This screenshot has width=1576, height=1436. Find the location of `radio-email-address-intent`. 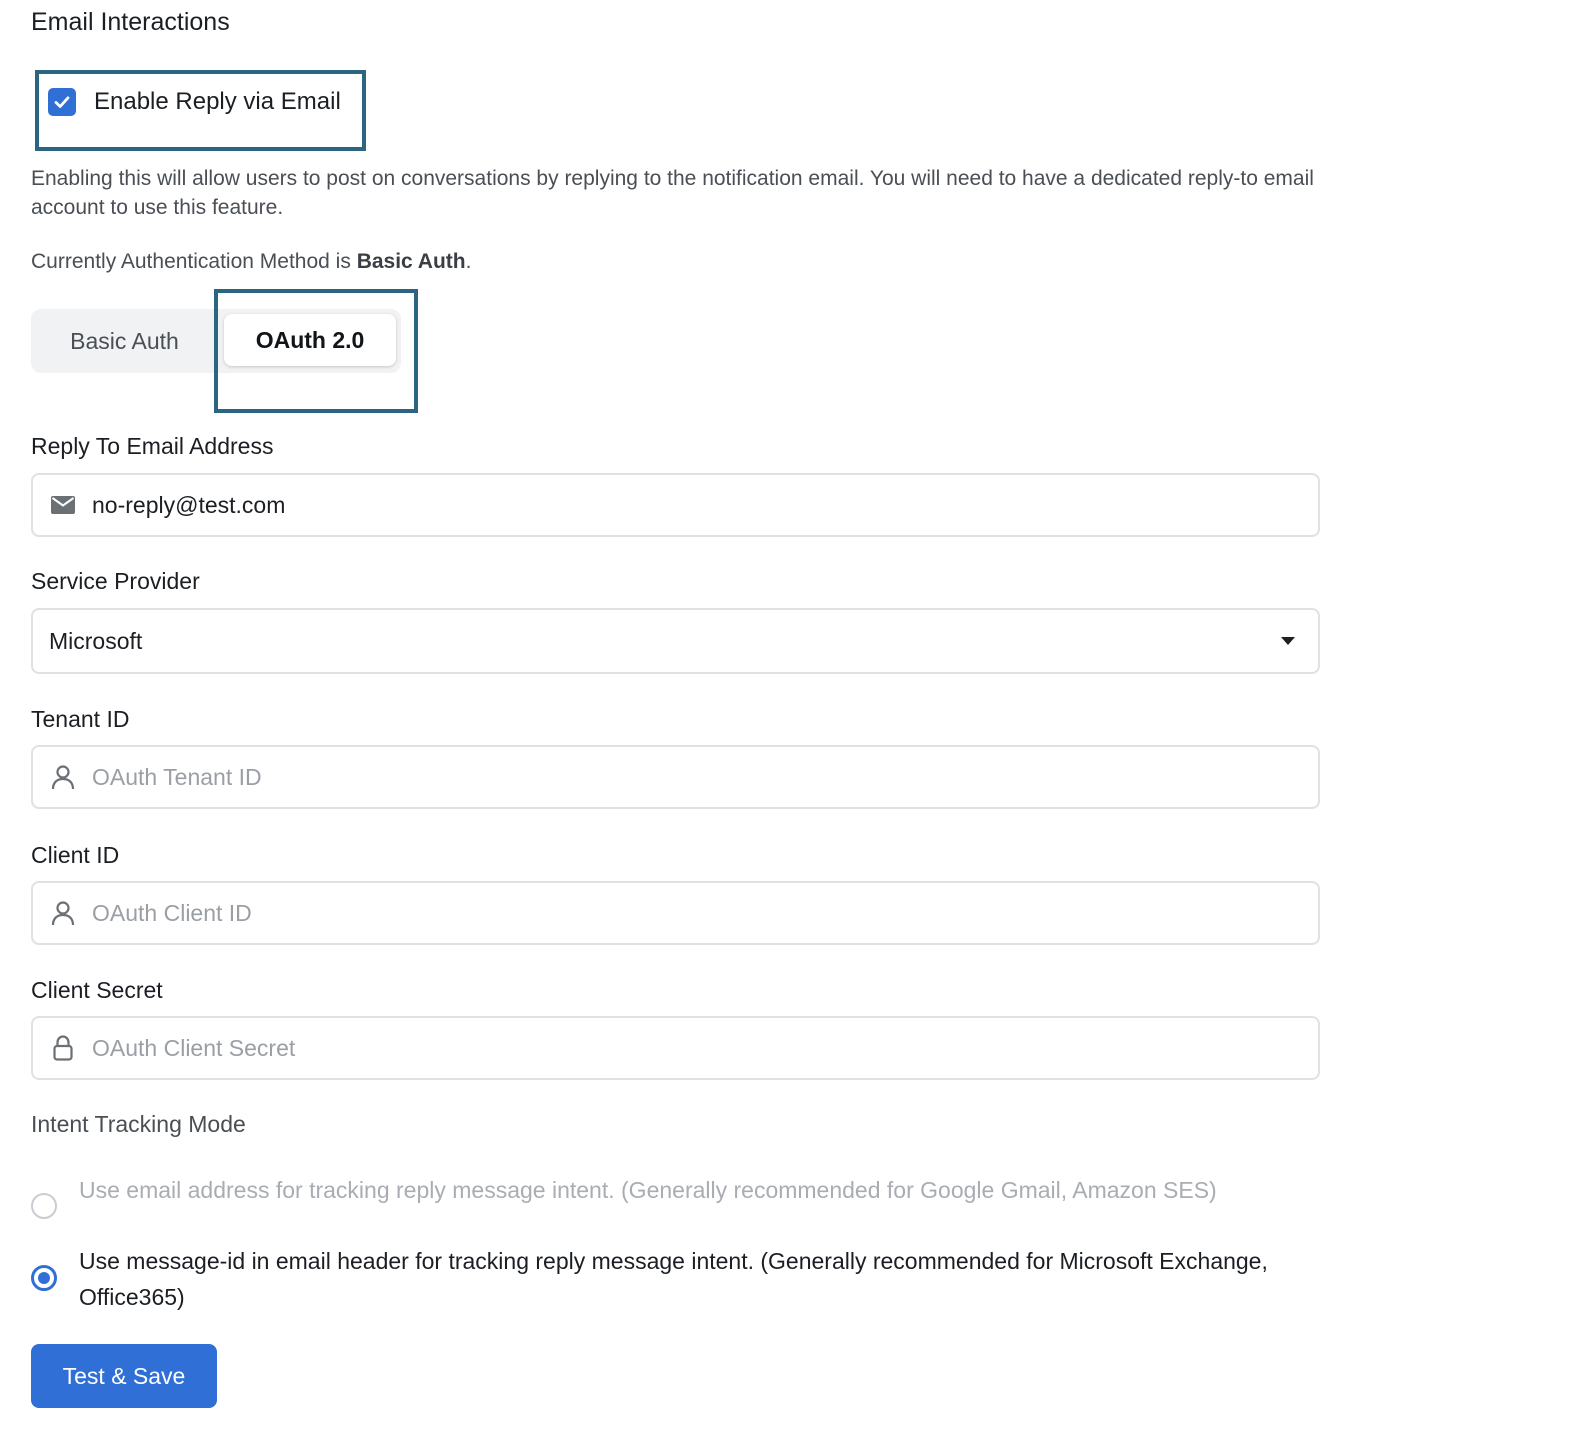

radio-email-address-intent is located at coordinates (44, 1206).